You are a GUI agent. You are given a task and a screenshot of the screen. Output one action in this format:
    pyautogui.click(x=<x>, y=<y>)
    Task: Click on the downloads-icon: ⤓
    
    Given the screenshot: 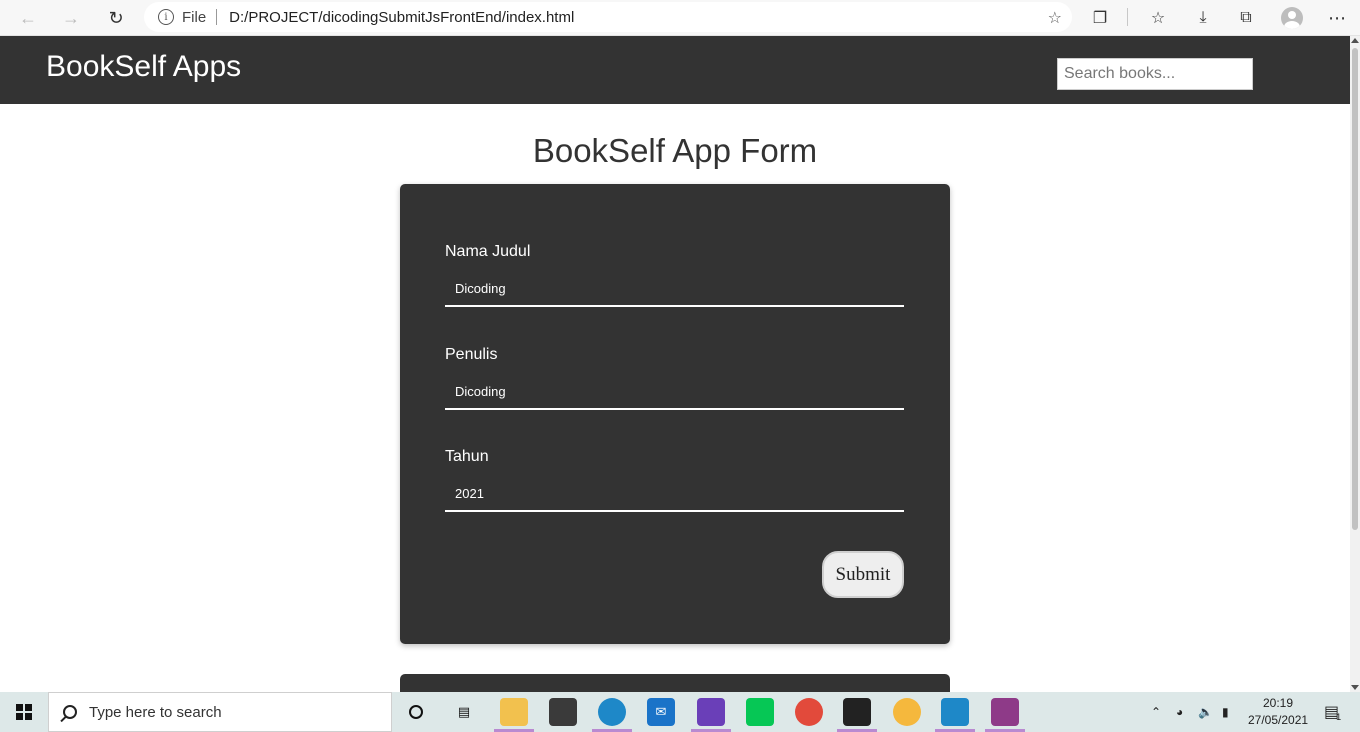 What is the action you would take?
    pyautogui.click(x=1203, y=18)
    